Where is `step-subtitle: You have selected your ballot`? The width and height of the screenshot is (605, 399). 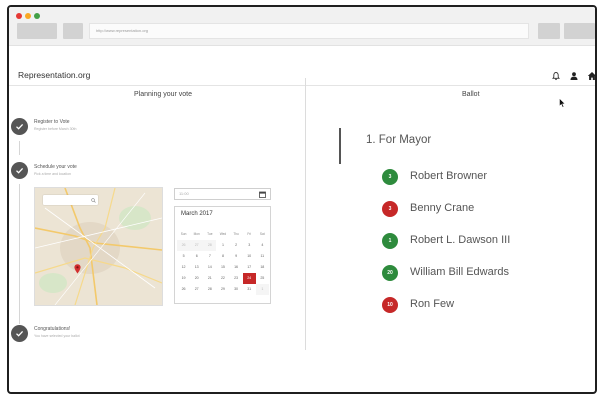 step-subtitle: You have selected your ballot is located at coordinates (57, 336).